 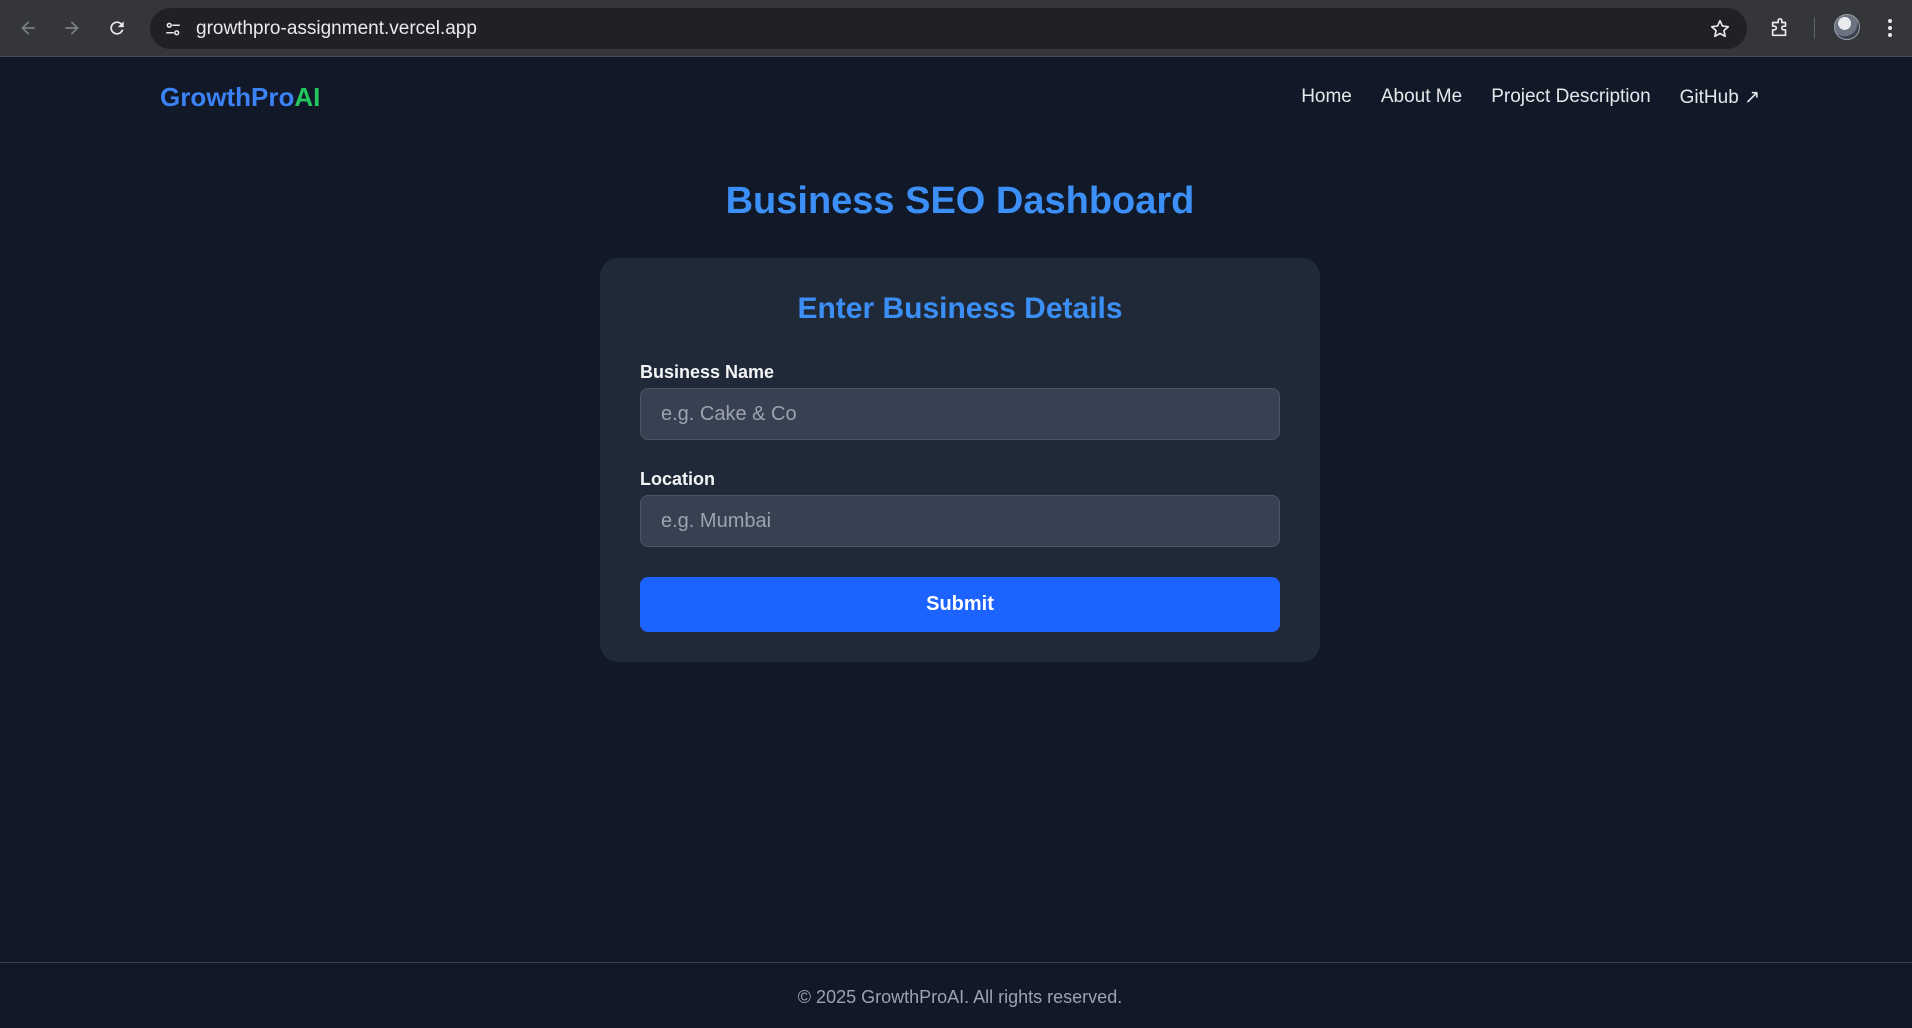 I want to click on location-input, so click(x=960, y=521).